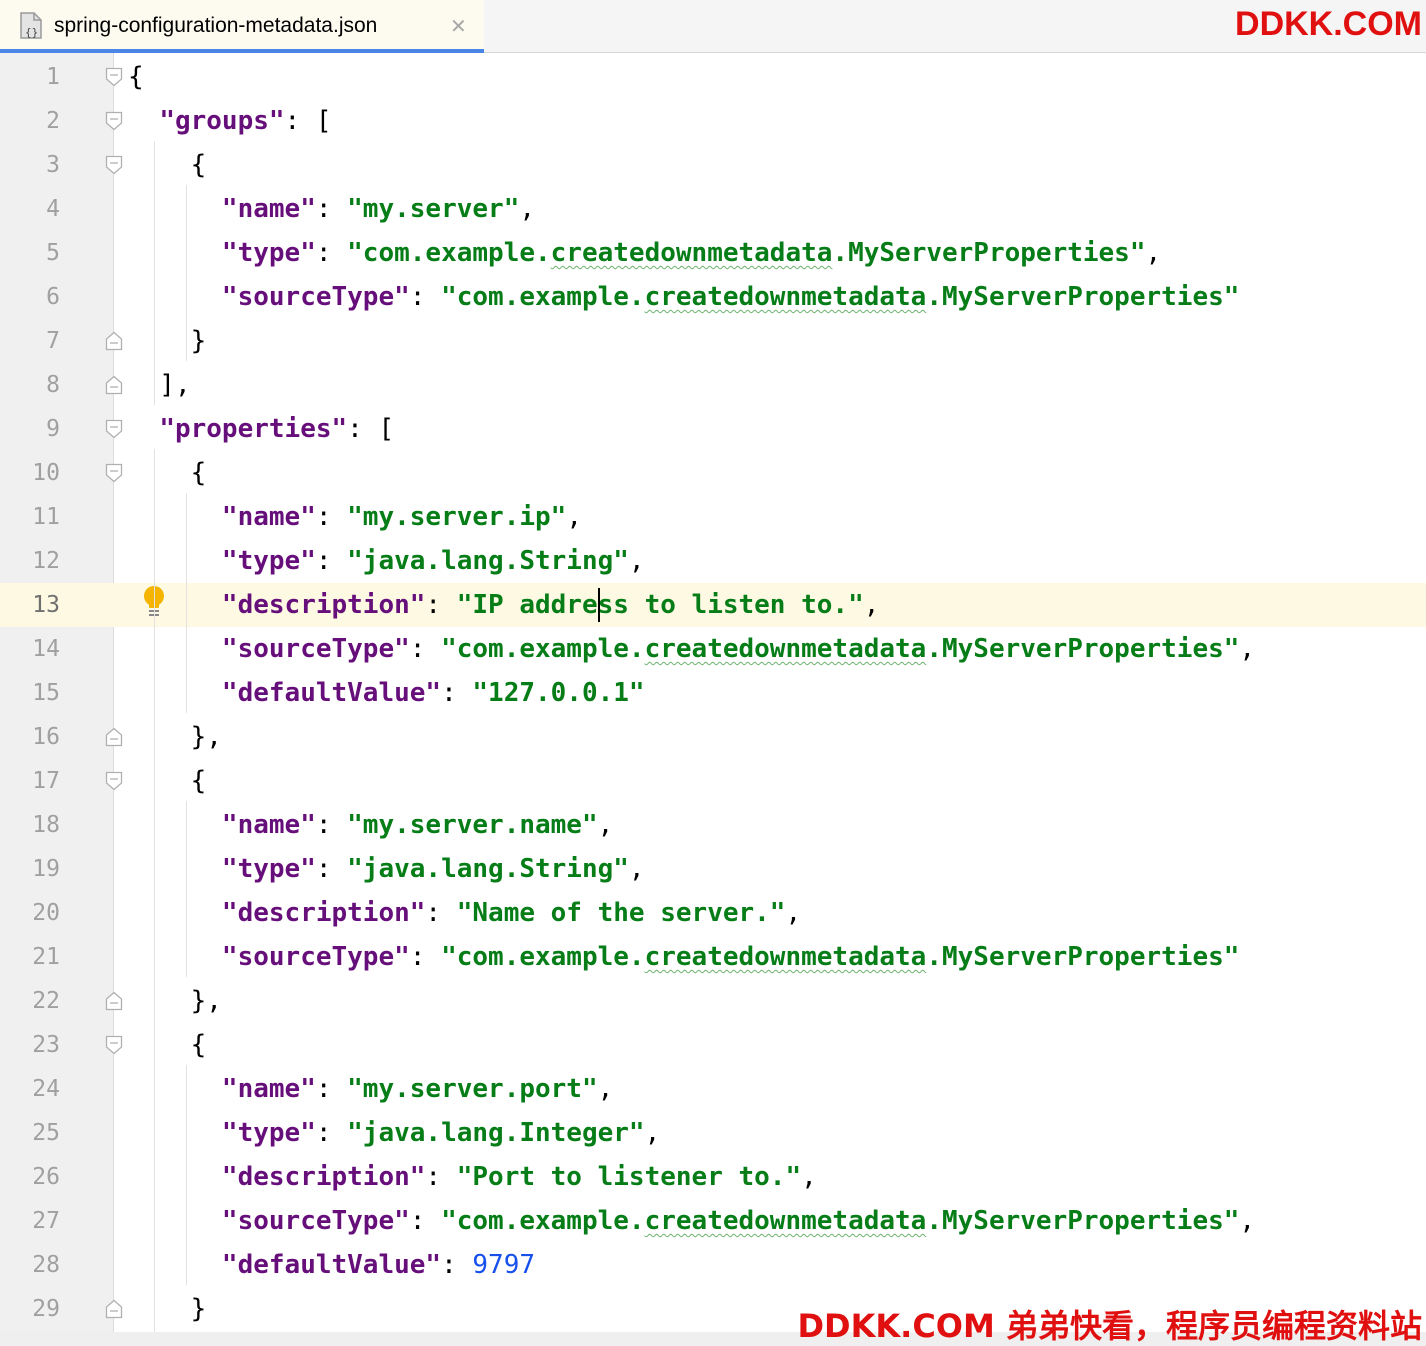 The image size is (1426, 1346). What do you see at coordinates (386, 693) in the screenshot?
I see `code-text: "defaultValue": "127.0.0.1"` at bounding box center [386, 693].